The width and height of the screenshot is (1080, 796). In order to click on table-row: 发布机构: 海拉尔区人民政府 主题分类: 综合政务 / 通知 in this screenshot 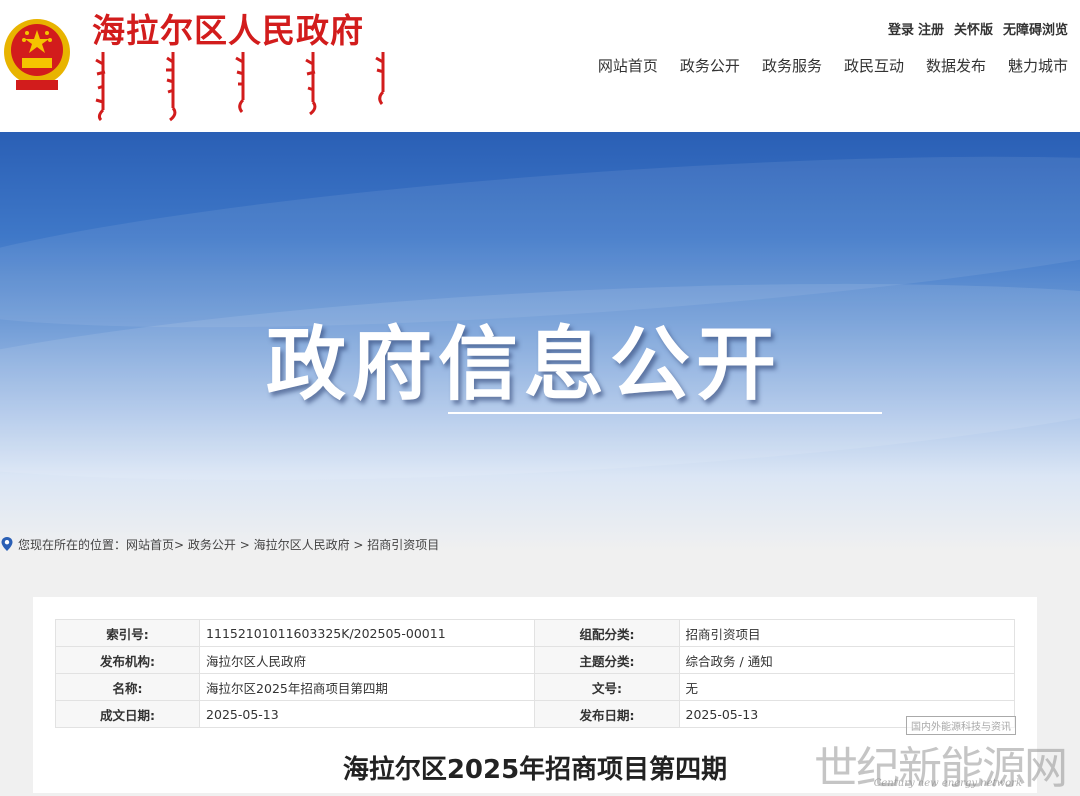, I will do `click(535, 660)`.